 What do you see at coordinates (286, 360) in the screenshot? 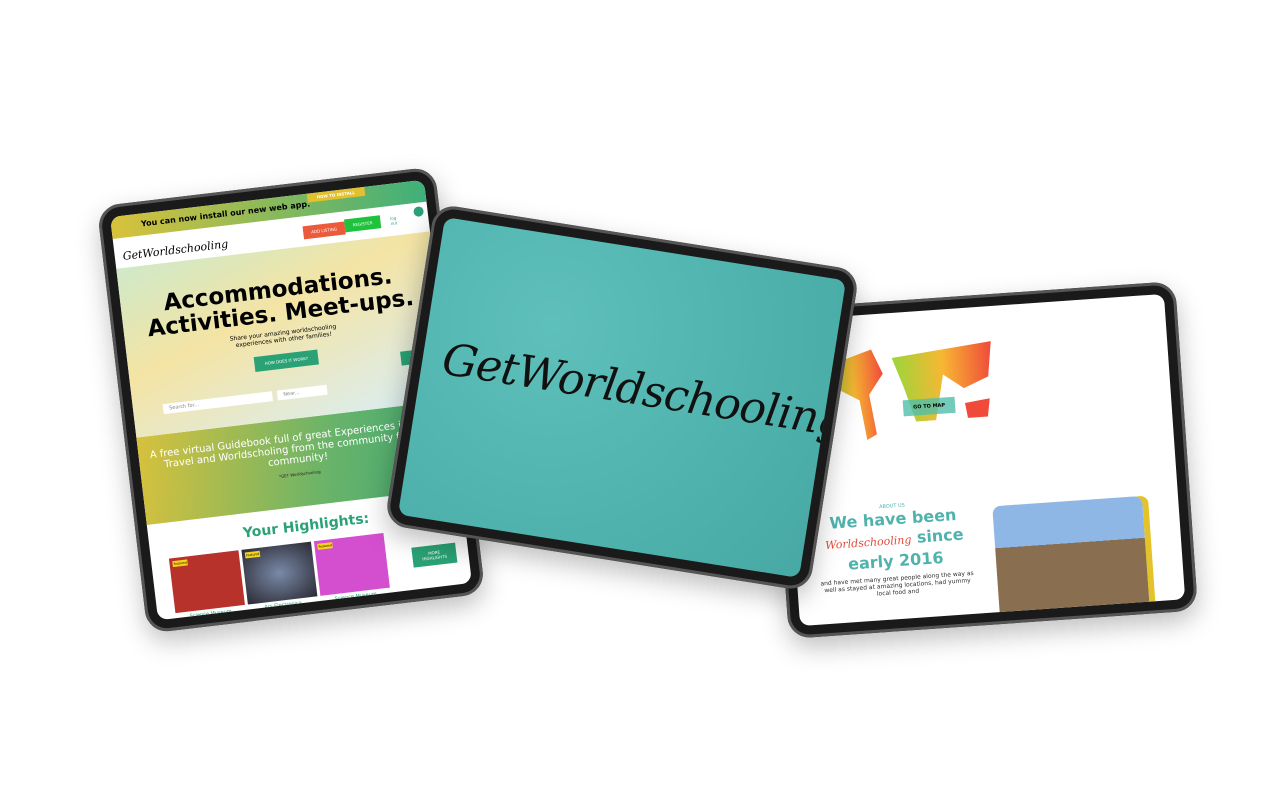
I see `how-does-it-work-button: HOW DOES IT WORK?` at bounding box center [286, 360].